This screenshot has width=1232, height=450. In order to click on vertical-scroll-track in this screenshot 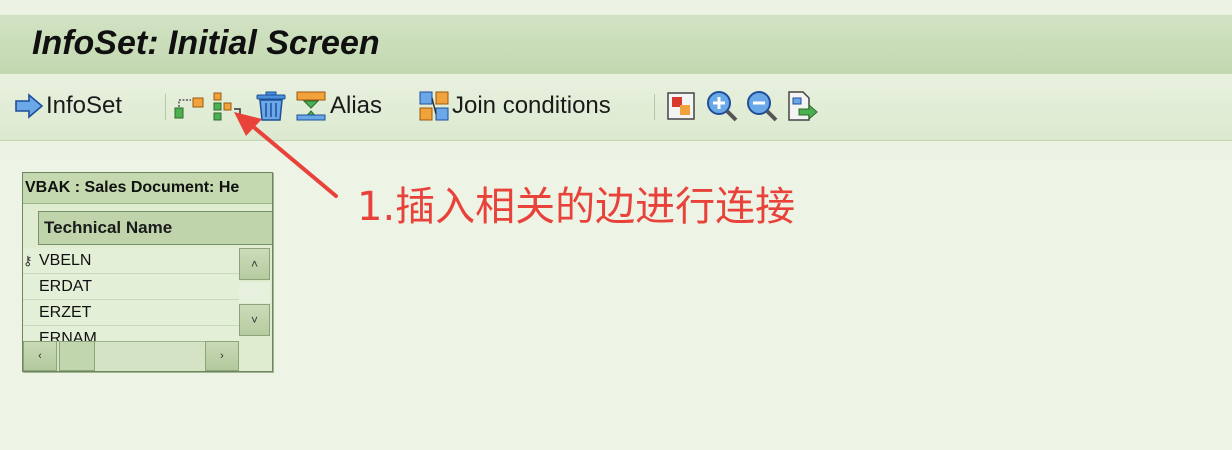, I will do `click(254, 292)`.